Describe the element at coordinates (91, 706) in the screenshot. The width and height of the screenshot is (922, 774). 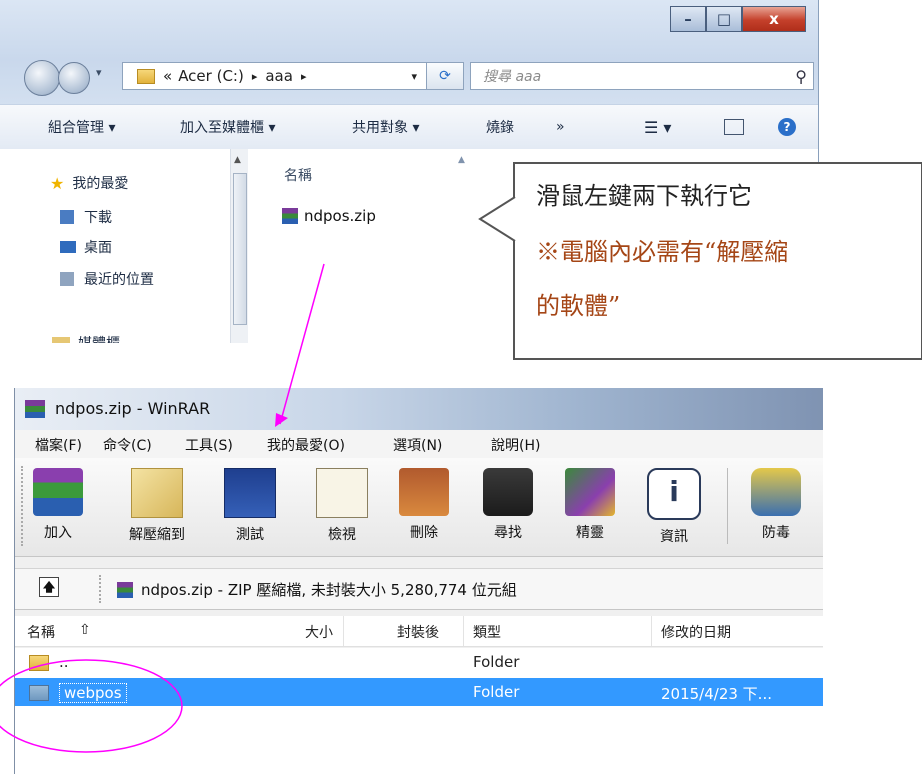
I see `annotation-circle` at that location.